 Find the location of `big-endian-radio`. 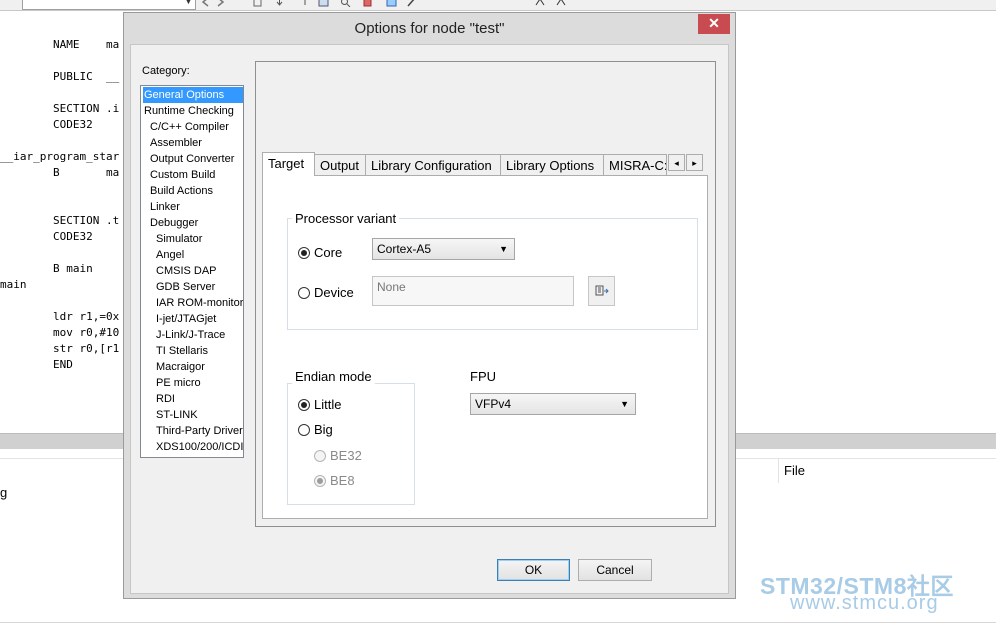

big-endian-radio is located at coordinates (304, 430).